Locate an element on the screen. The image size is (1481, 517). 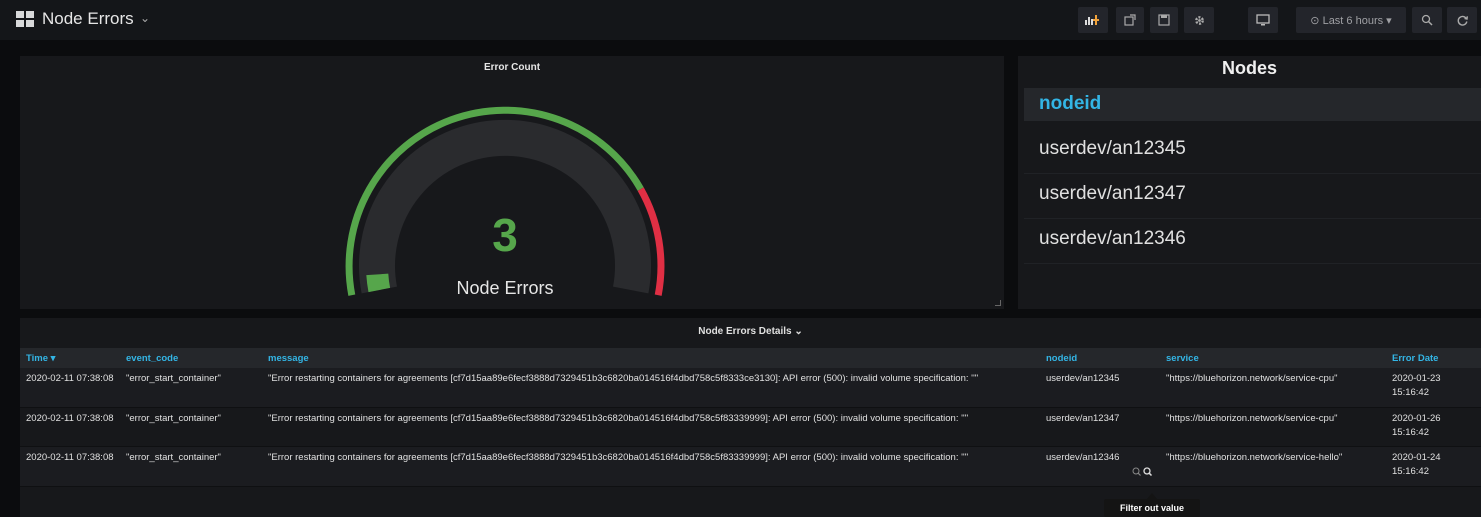
node-id: userdev/an12346 is located at coordinates (1112, 238).